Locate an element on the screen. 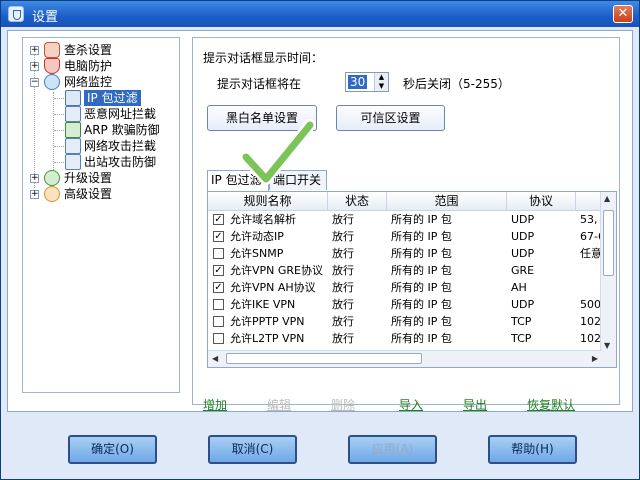  network-icon is located at coordinates (52, 82).